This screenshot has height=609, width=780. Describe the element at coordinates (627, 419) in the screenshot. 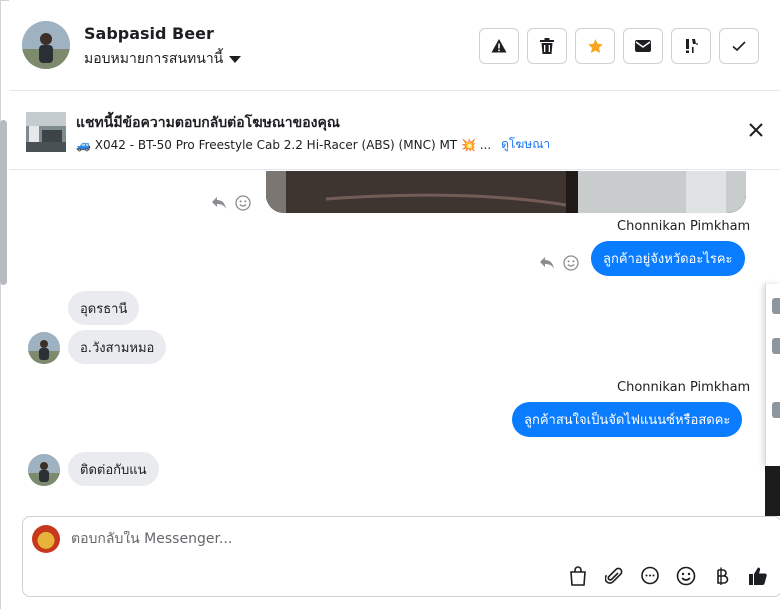

I see `outgoing-message: ลูกค้าสนใจเป็นจัดไฟแนนซ์หรือสดคะ` at that location.